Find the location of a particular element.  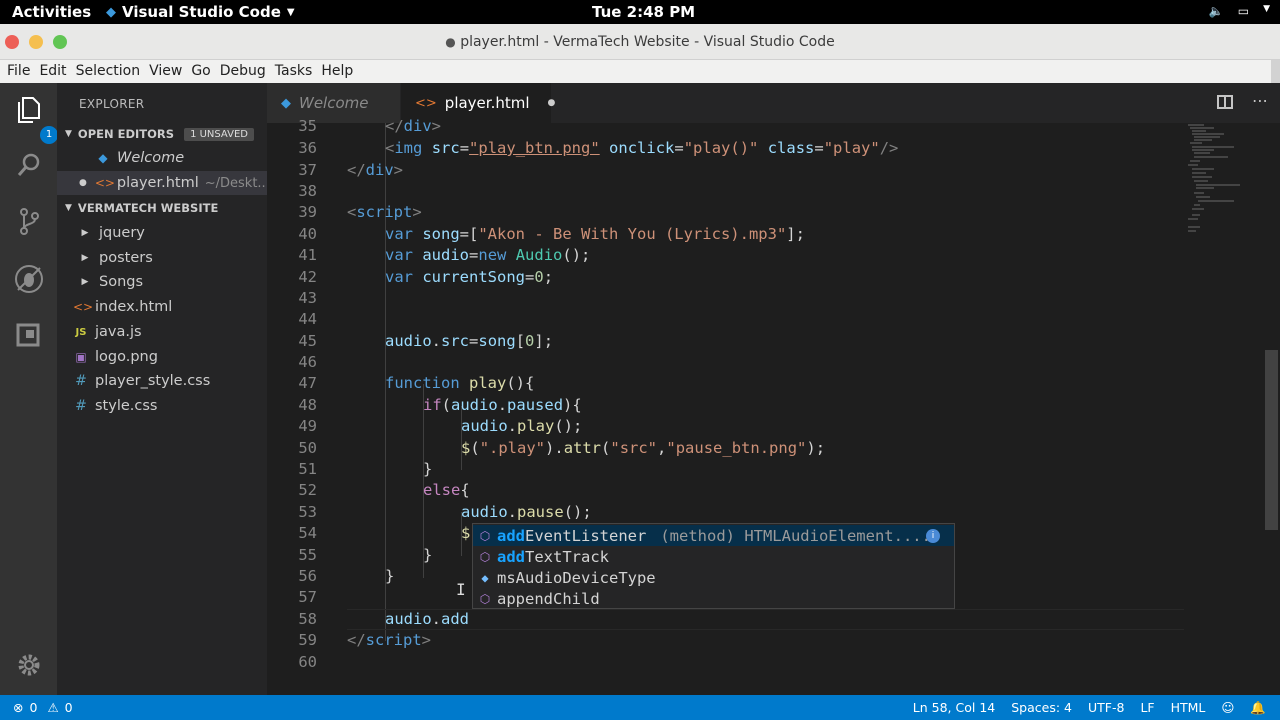

code-line: 38 is located at coordinates (307, 191).